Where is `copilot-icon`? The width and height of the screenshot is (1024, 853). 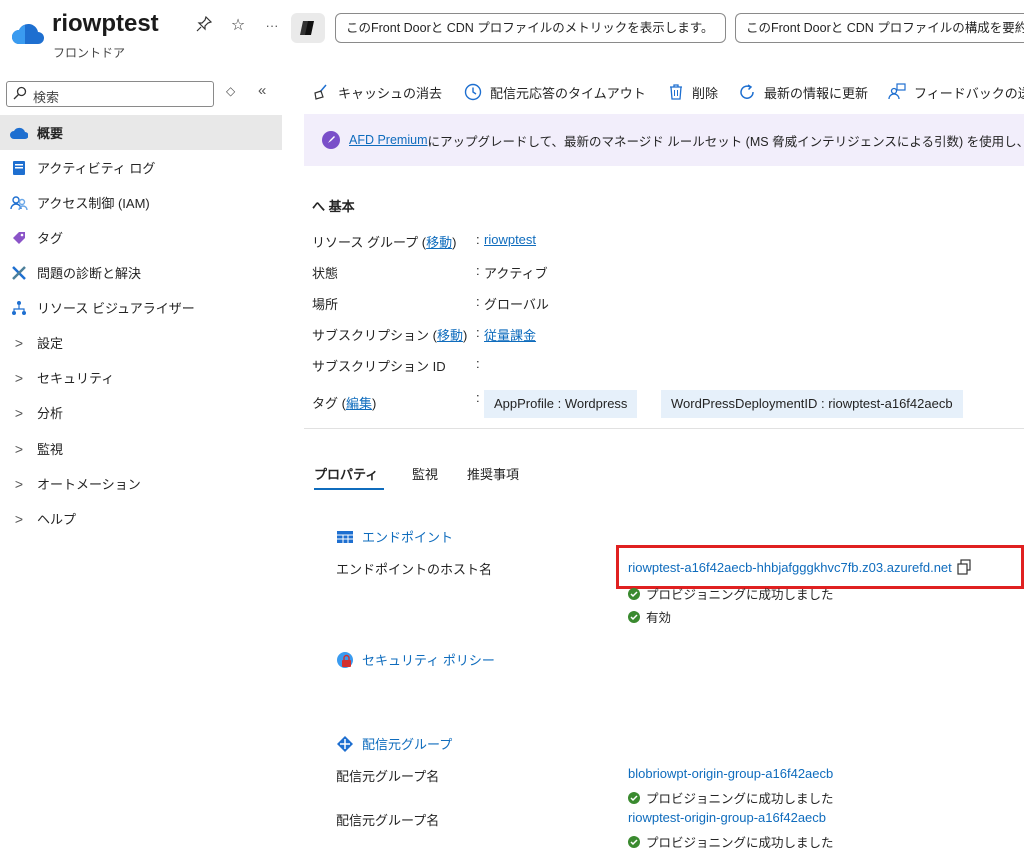
copilot-icon is located at coordinates (307, 28).